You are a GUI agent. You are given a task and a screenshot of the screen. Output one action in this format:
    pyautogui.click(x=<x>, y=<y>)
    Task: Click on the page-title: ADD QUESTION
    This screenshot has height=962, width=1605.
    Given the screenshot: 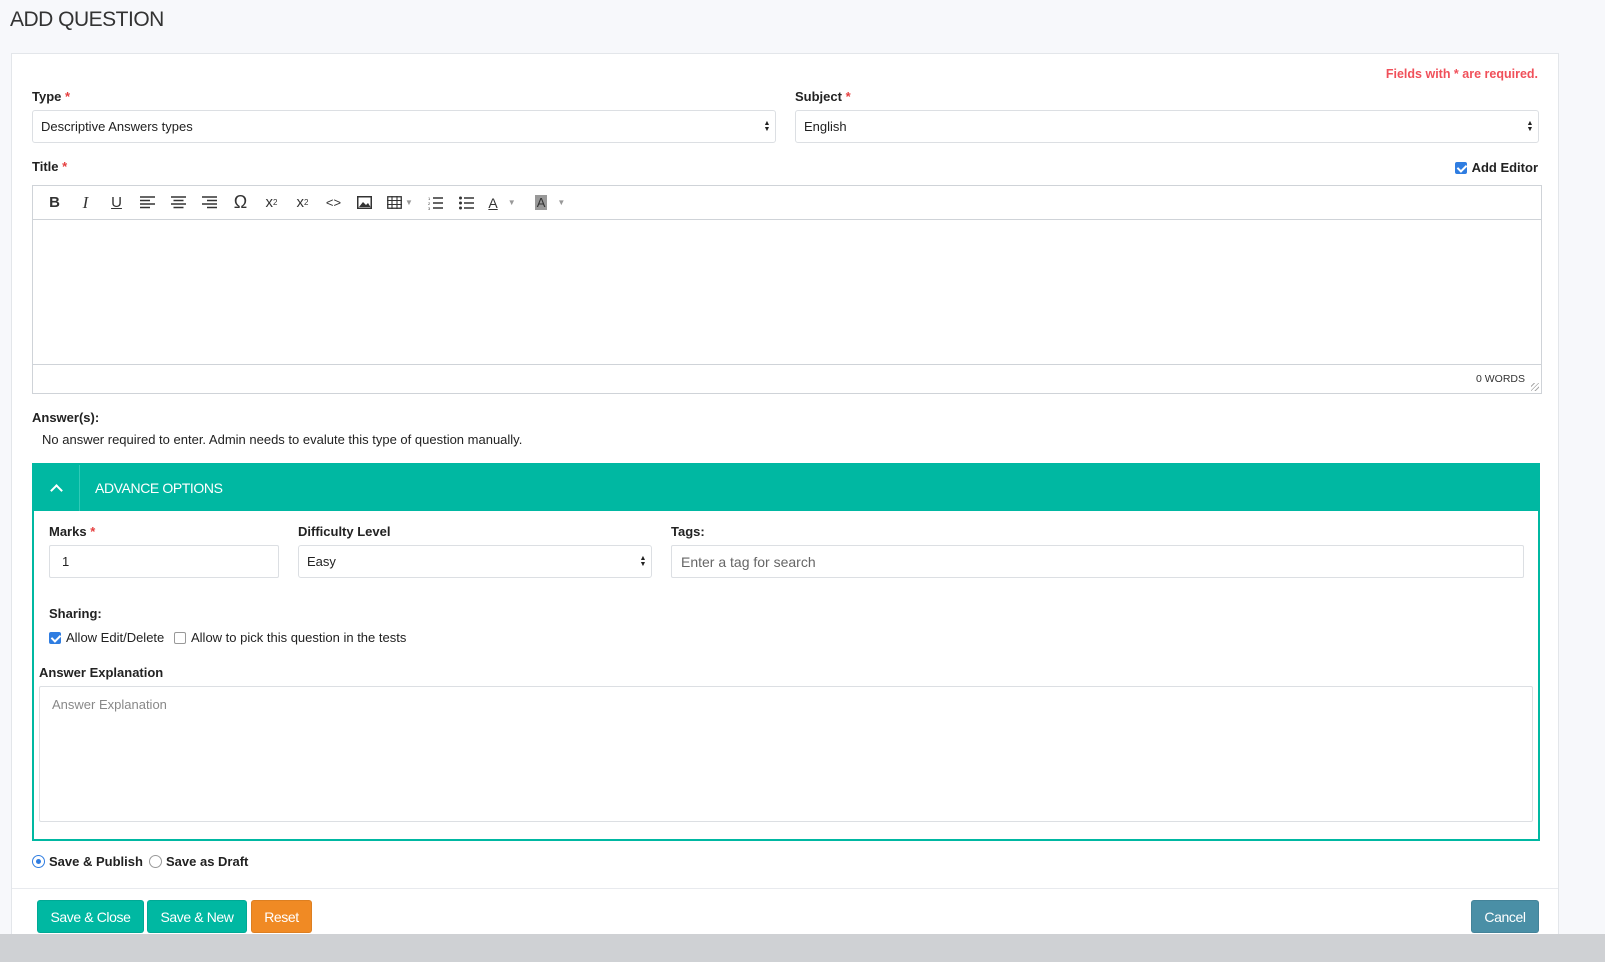 What is the action you would take?
    pyautogui.click(x=87, y=19)
    